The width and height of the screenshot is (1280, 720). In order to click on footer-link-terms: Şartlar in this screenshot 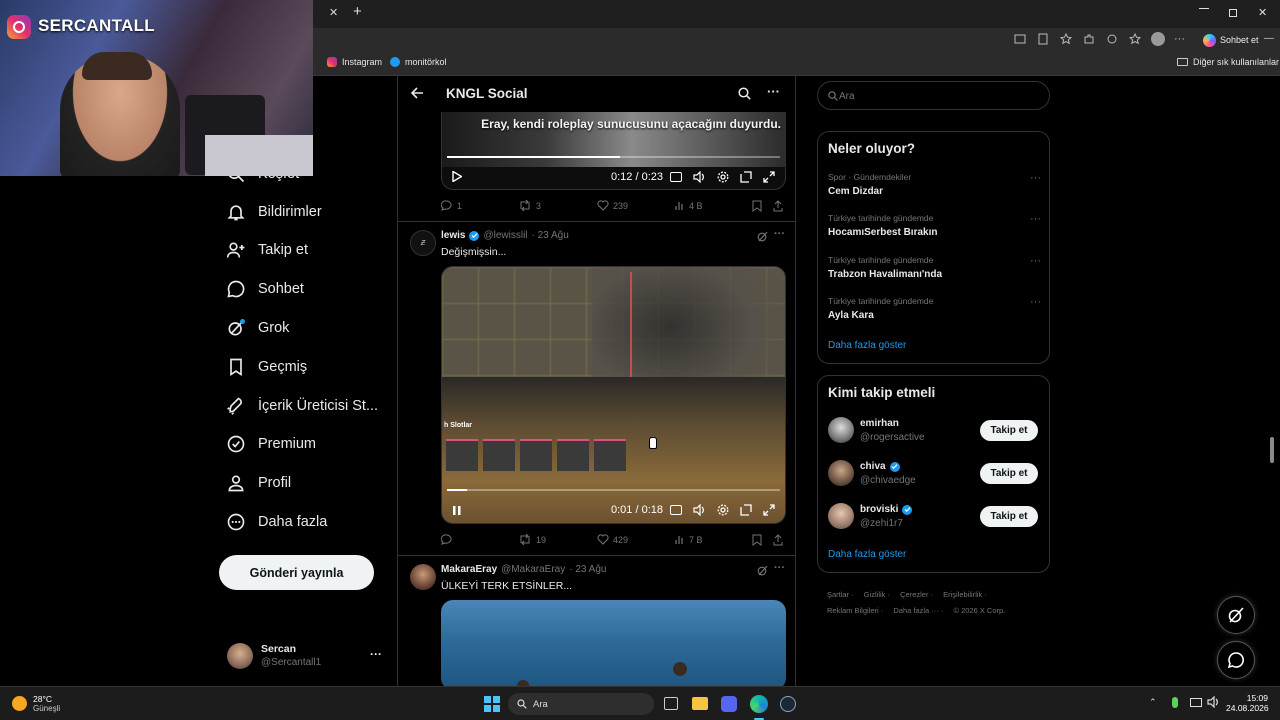, I will do `click(838, 594)`.